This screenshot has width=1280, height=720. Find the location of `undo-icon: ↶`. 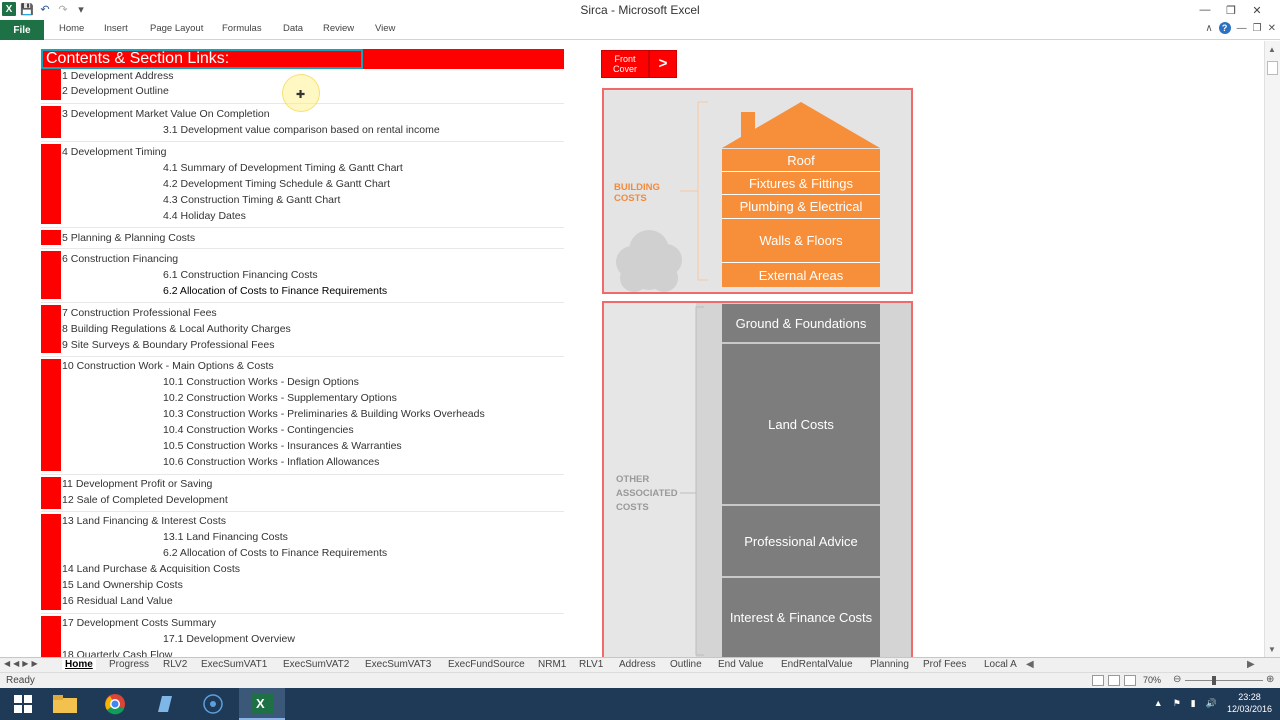

undo-icon: ↶ is located at coordinates (45, 9).